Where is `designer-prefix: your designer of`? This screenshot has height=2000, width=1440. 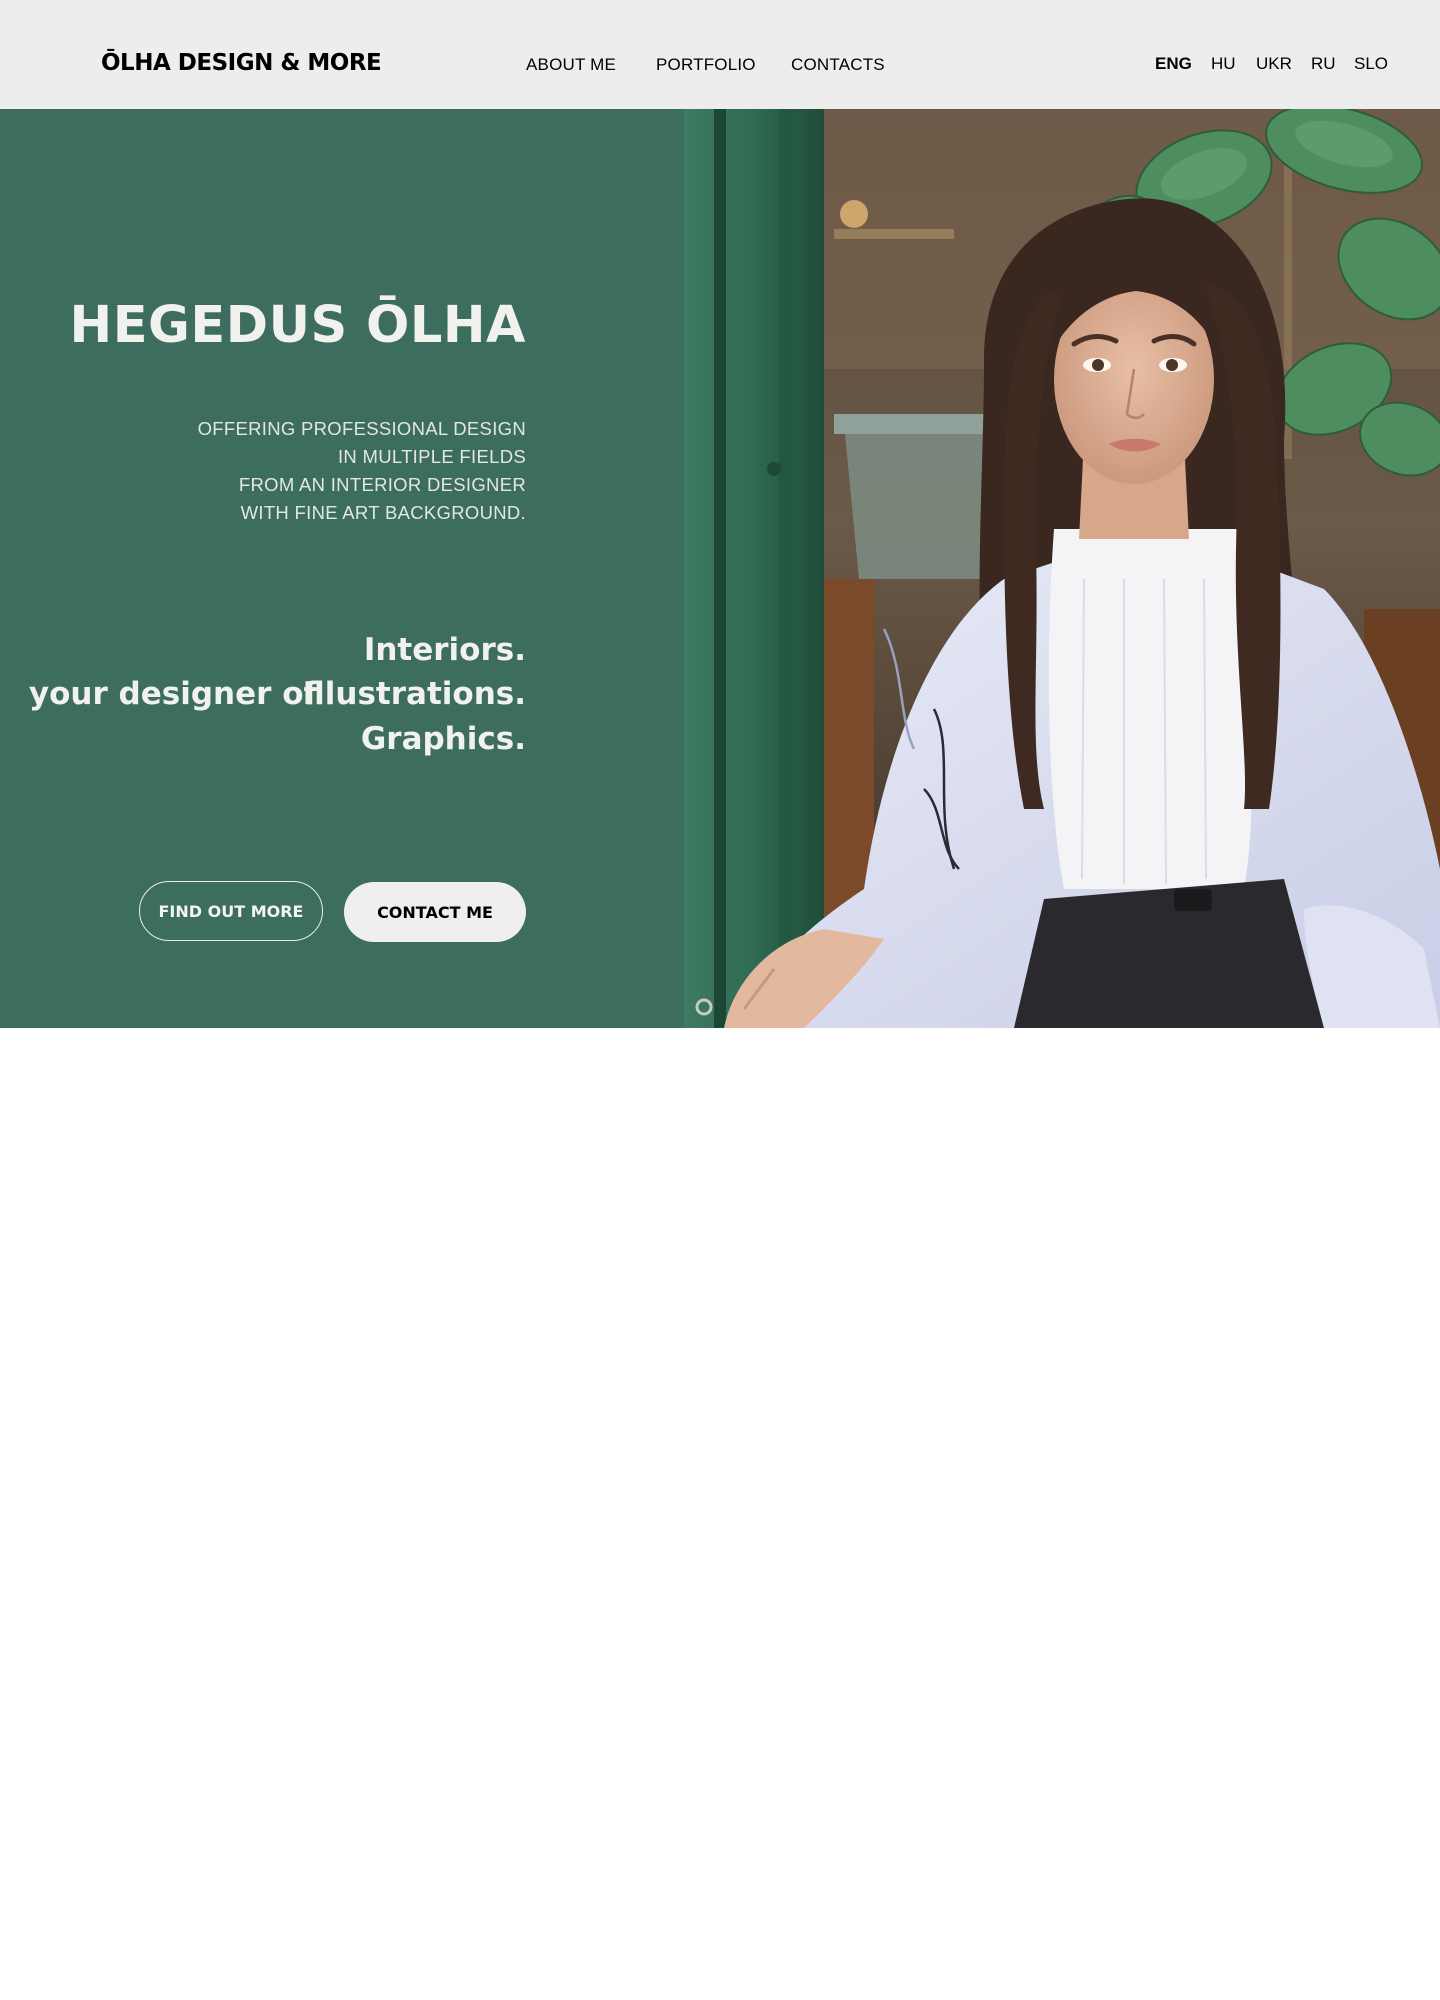
designer-prefix: your designer of is located at coordinates (172, 694).